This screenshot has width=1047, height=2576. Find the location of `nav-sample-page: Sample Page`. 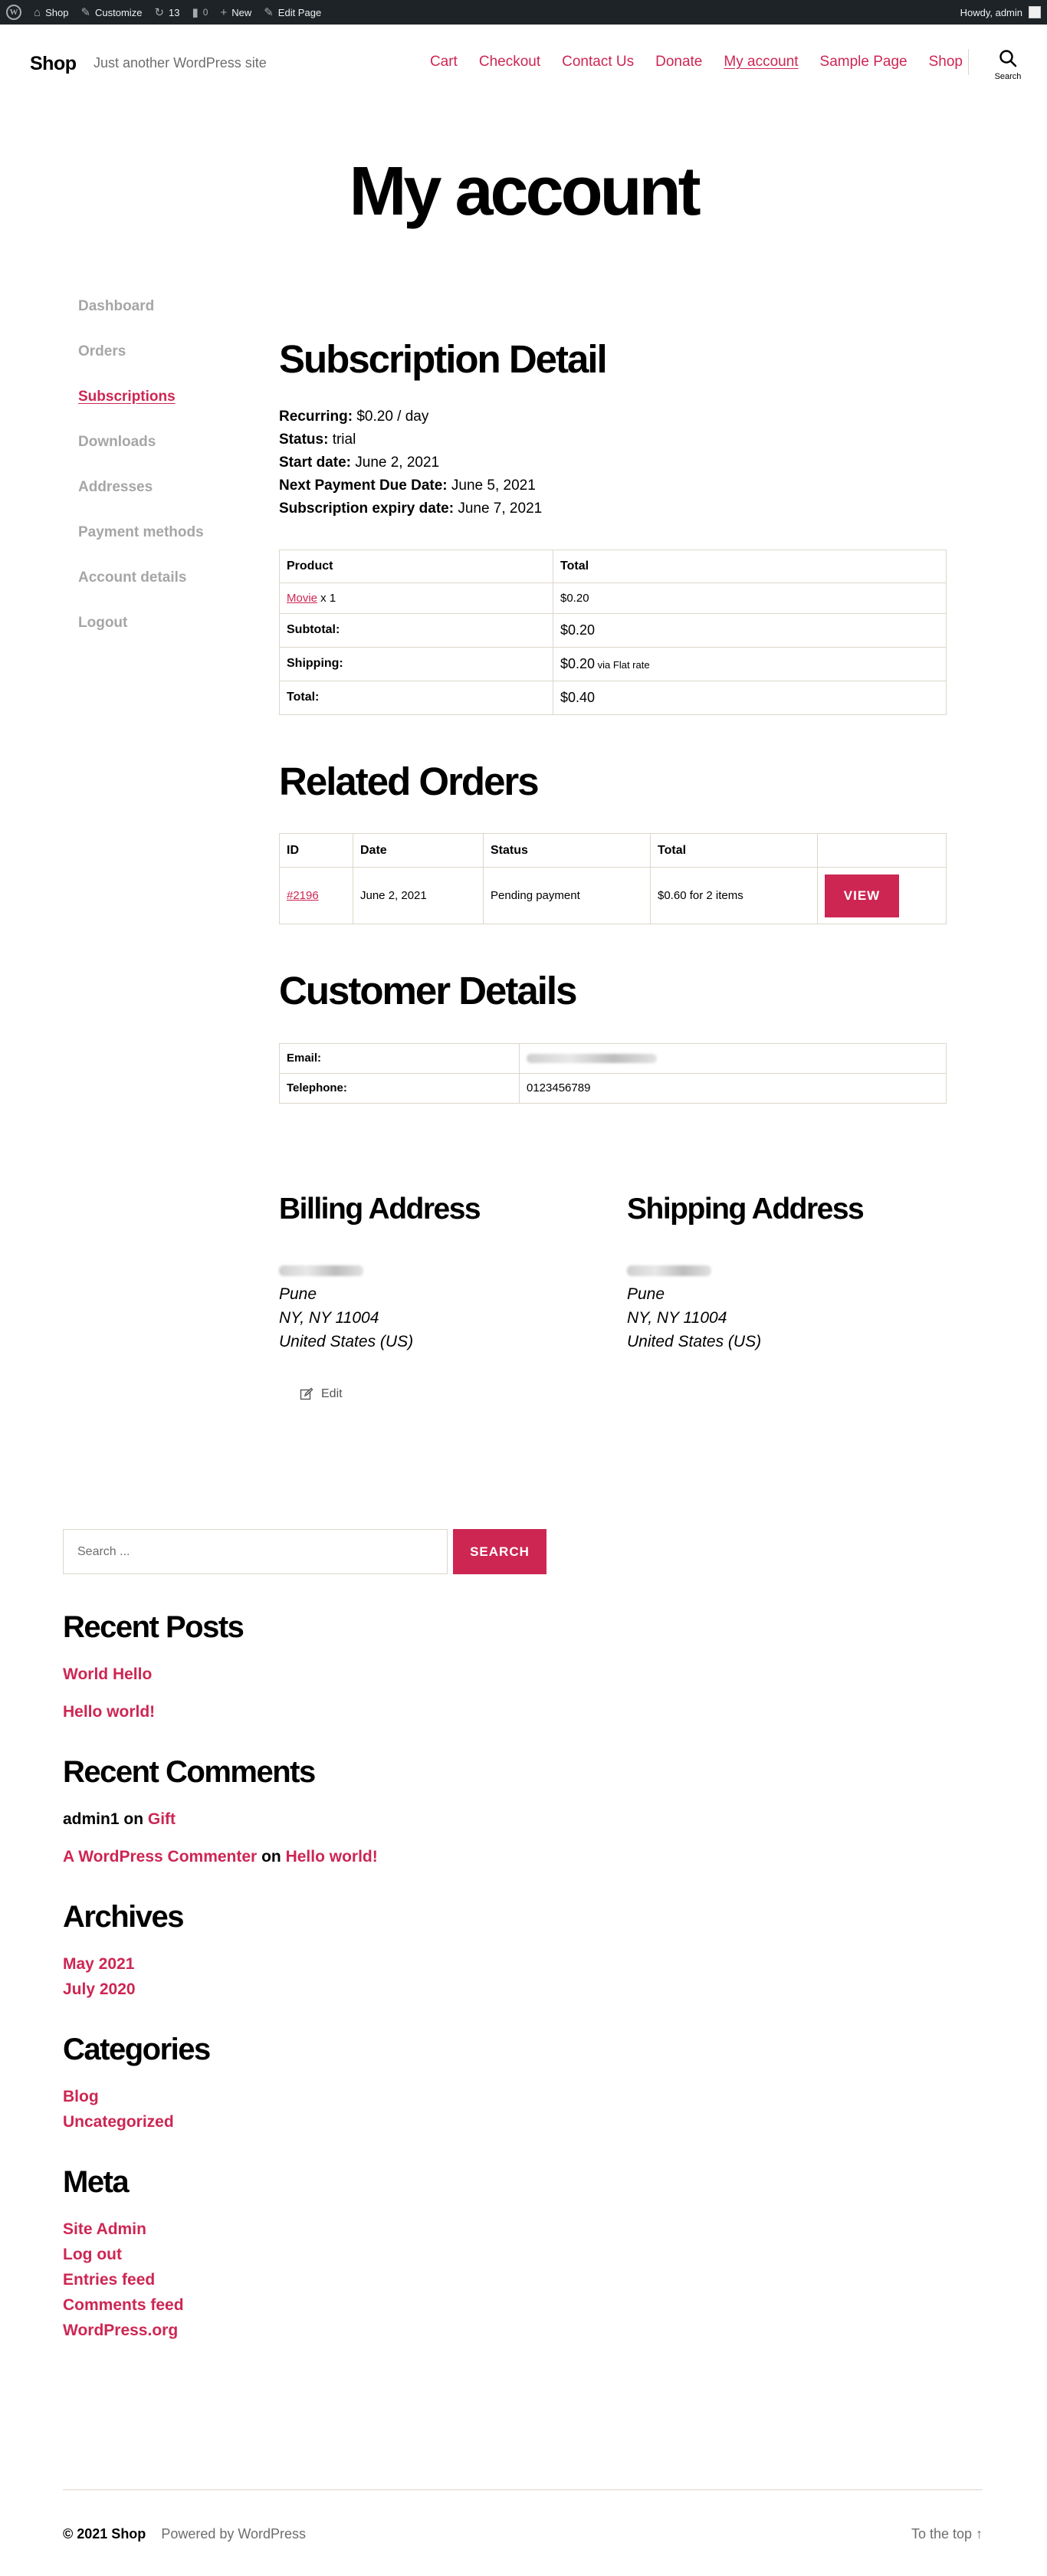

nav-sample-page: Sample Page is located at coordinates (864, 62).